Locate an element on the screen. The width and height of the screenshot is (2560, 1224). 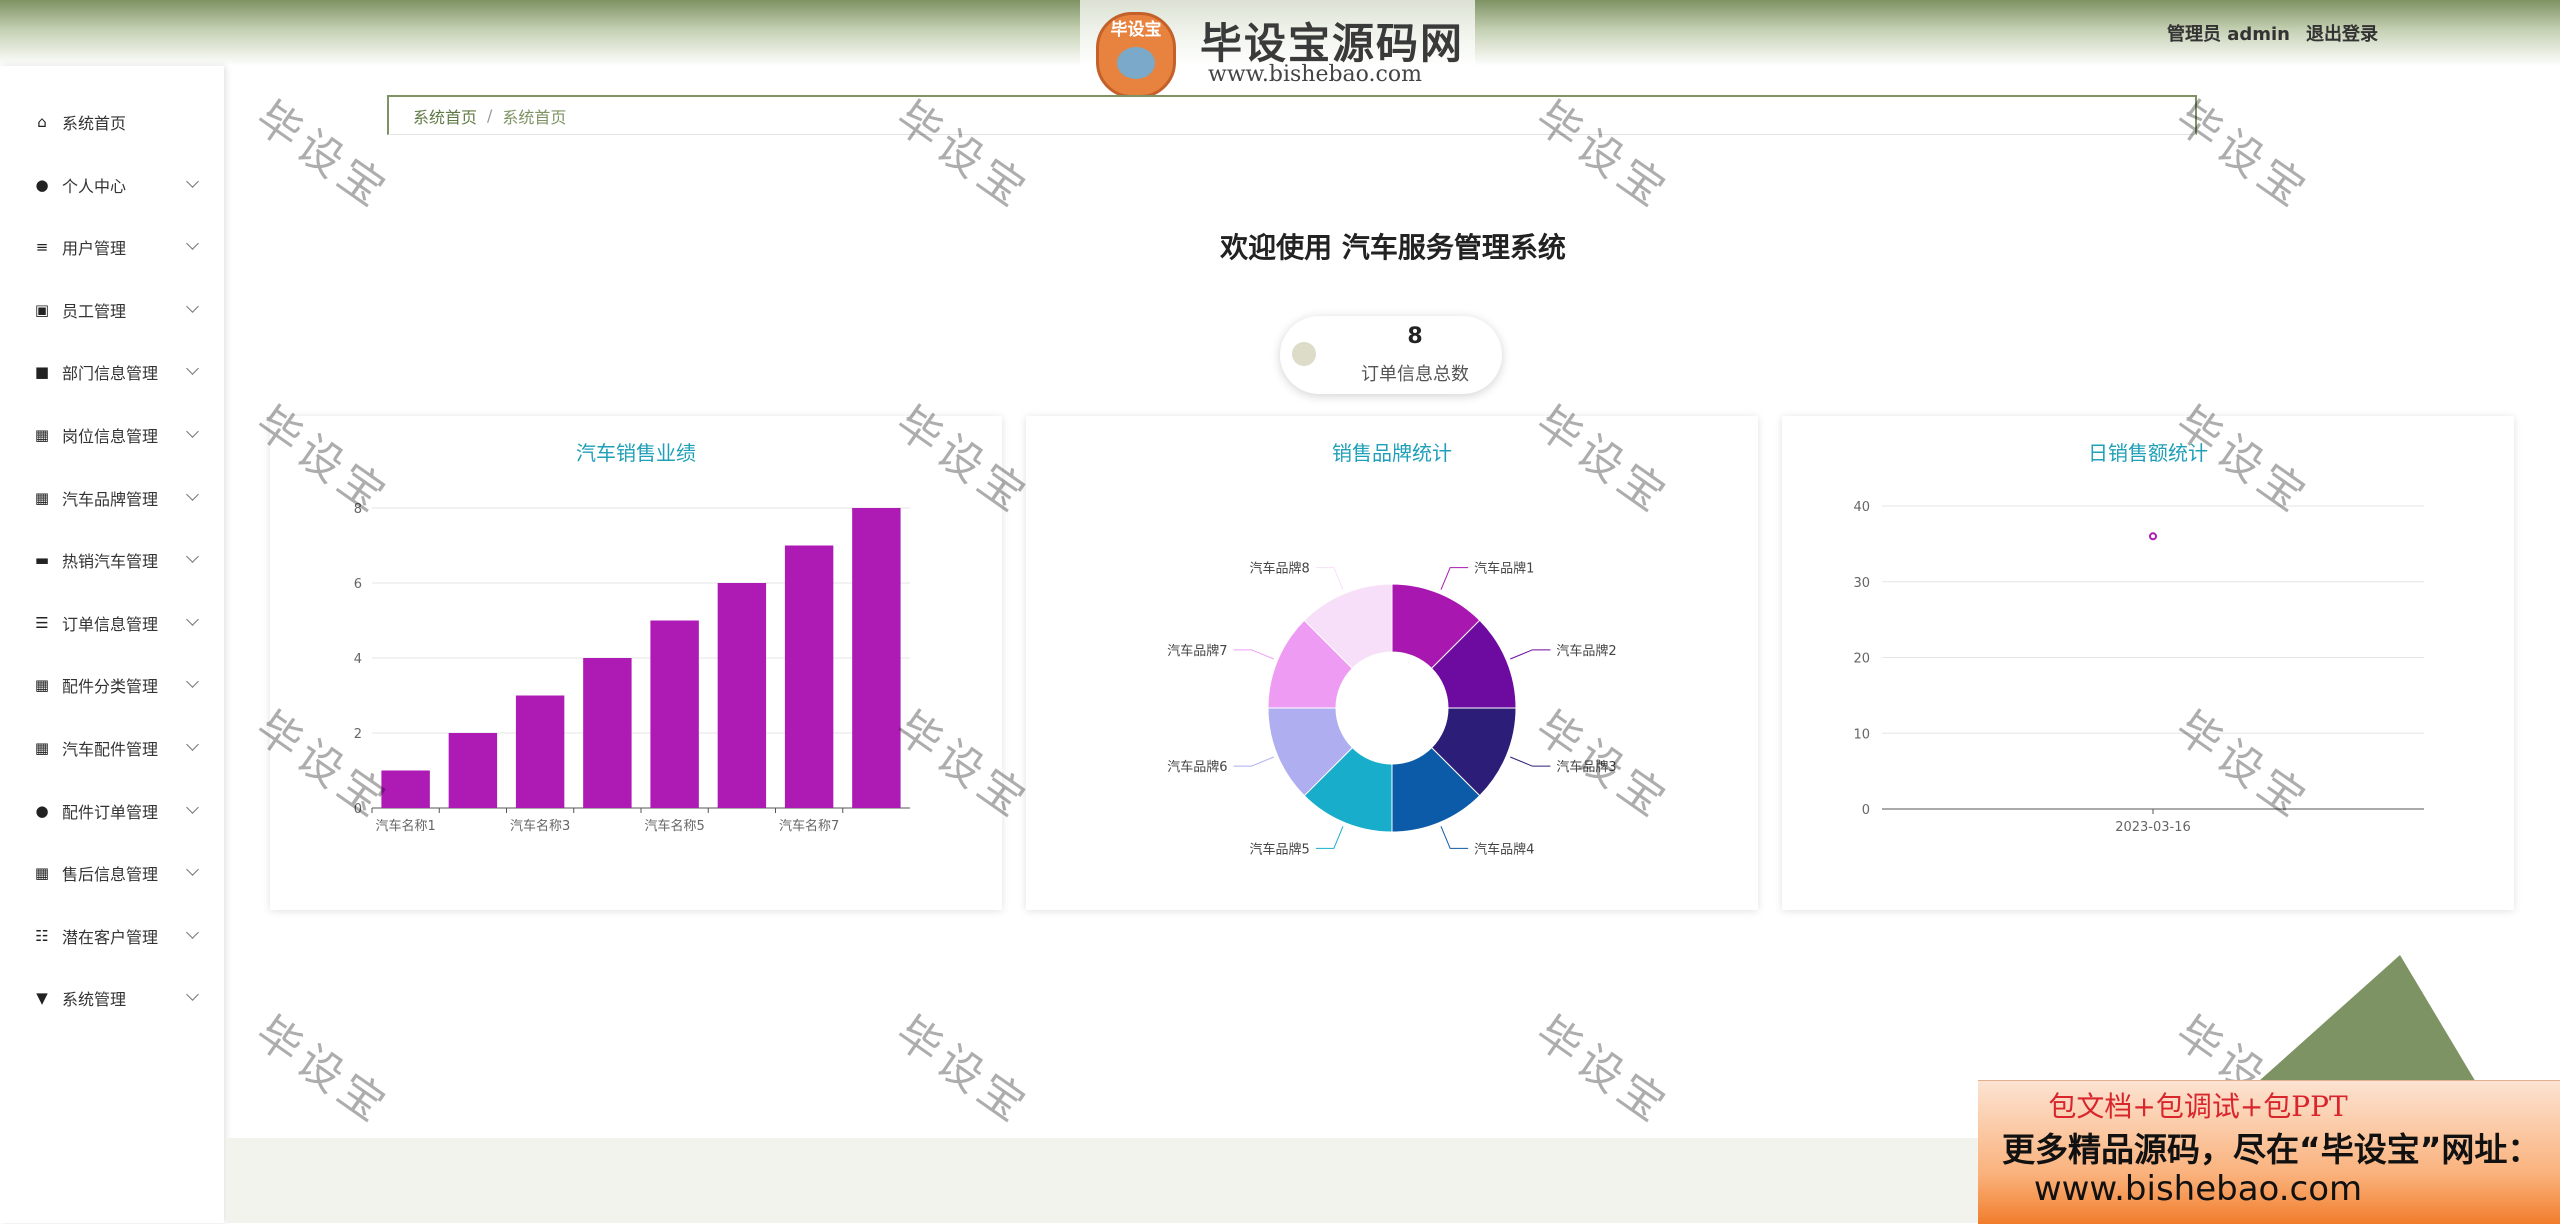
brand-watermark: 毕设宝 毕设宝源码网 www.bishebao.com is located at coordinates (1277, 49).